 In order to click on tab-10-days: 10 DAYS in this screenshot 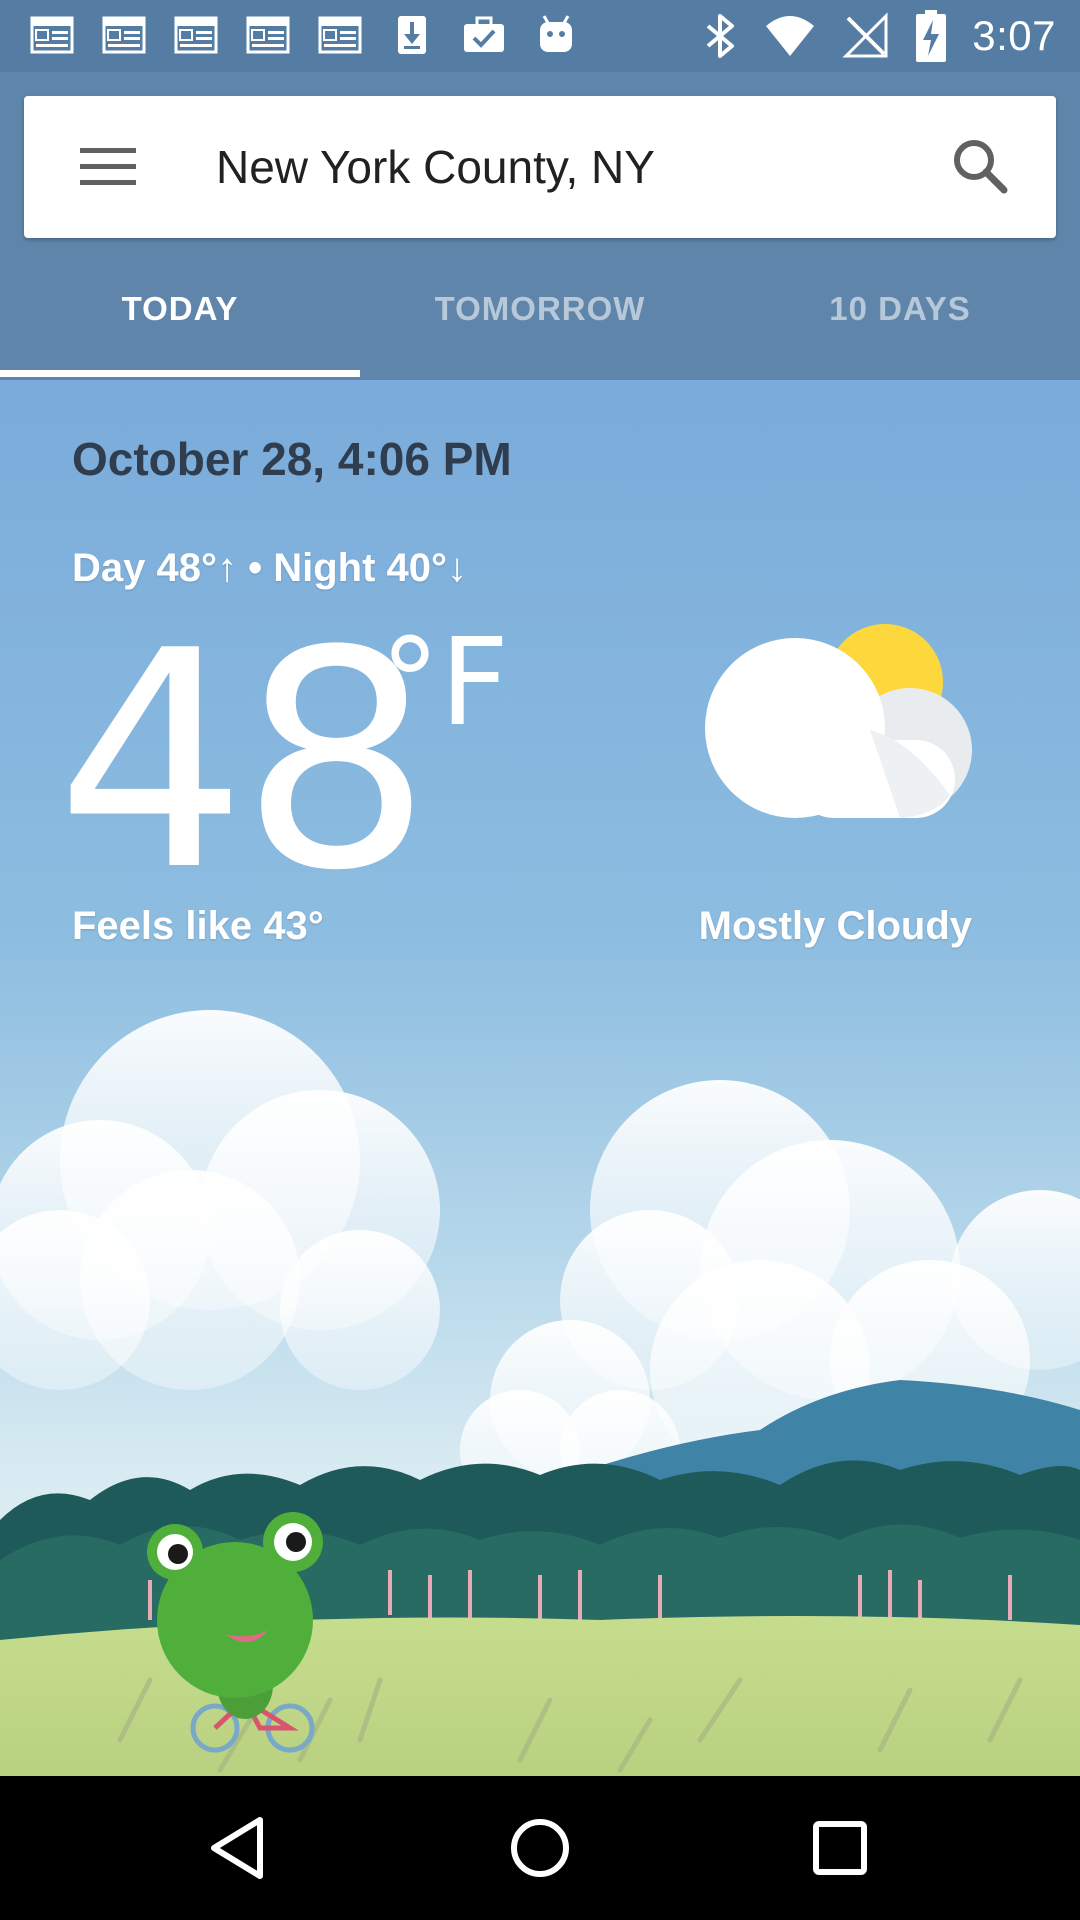, I will do `click(900, 325)`.